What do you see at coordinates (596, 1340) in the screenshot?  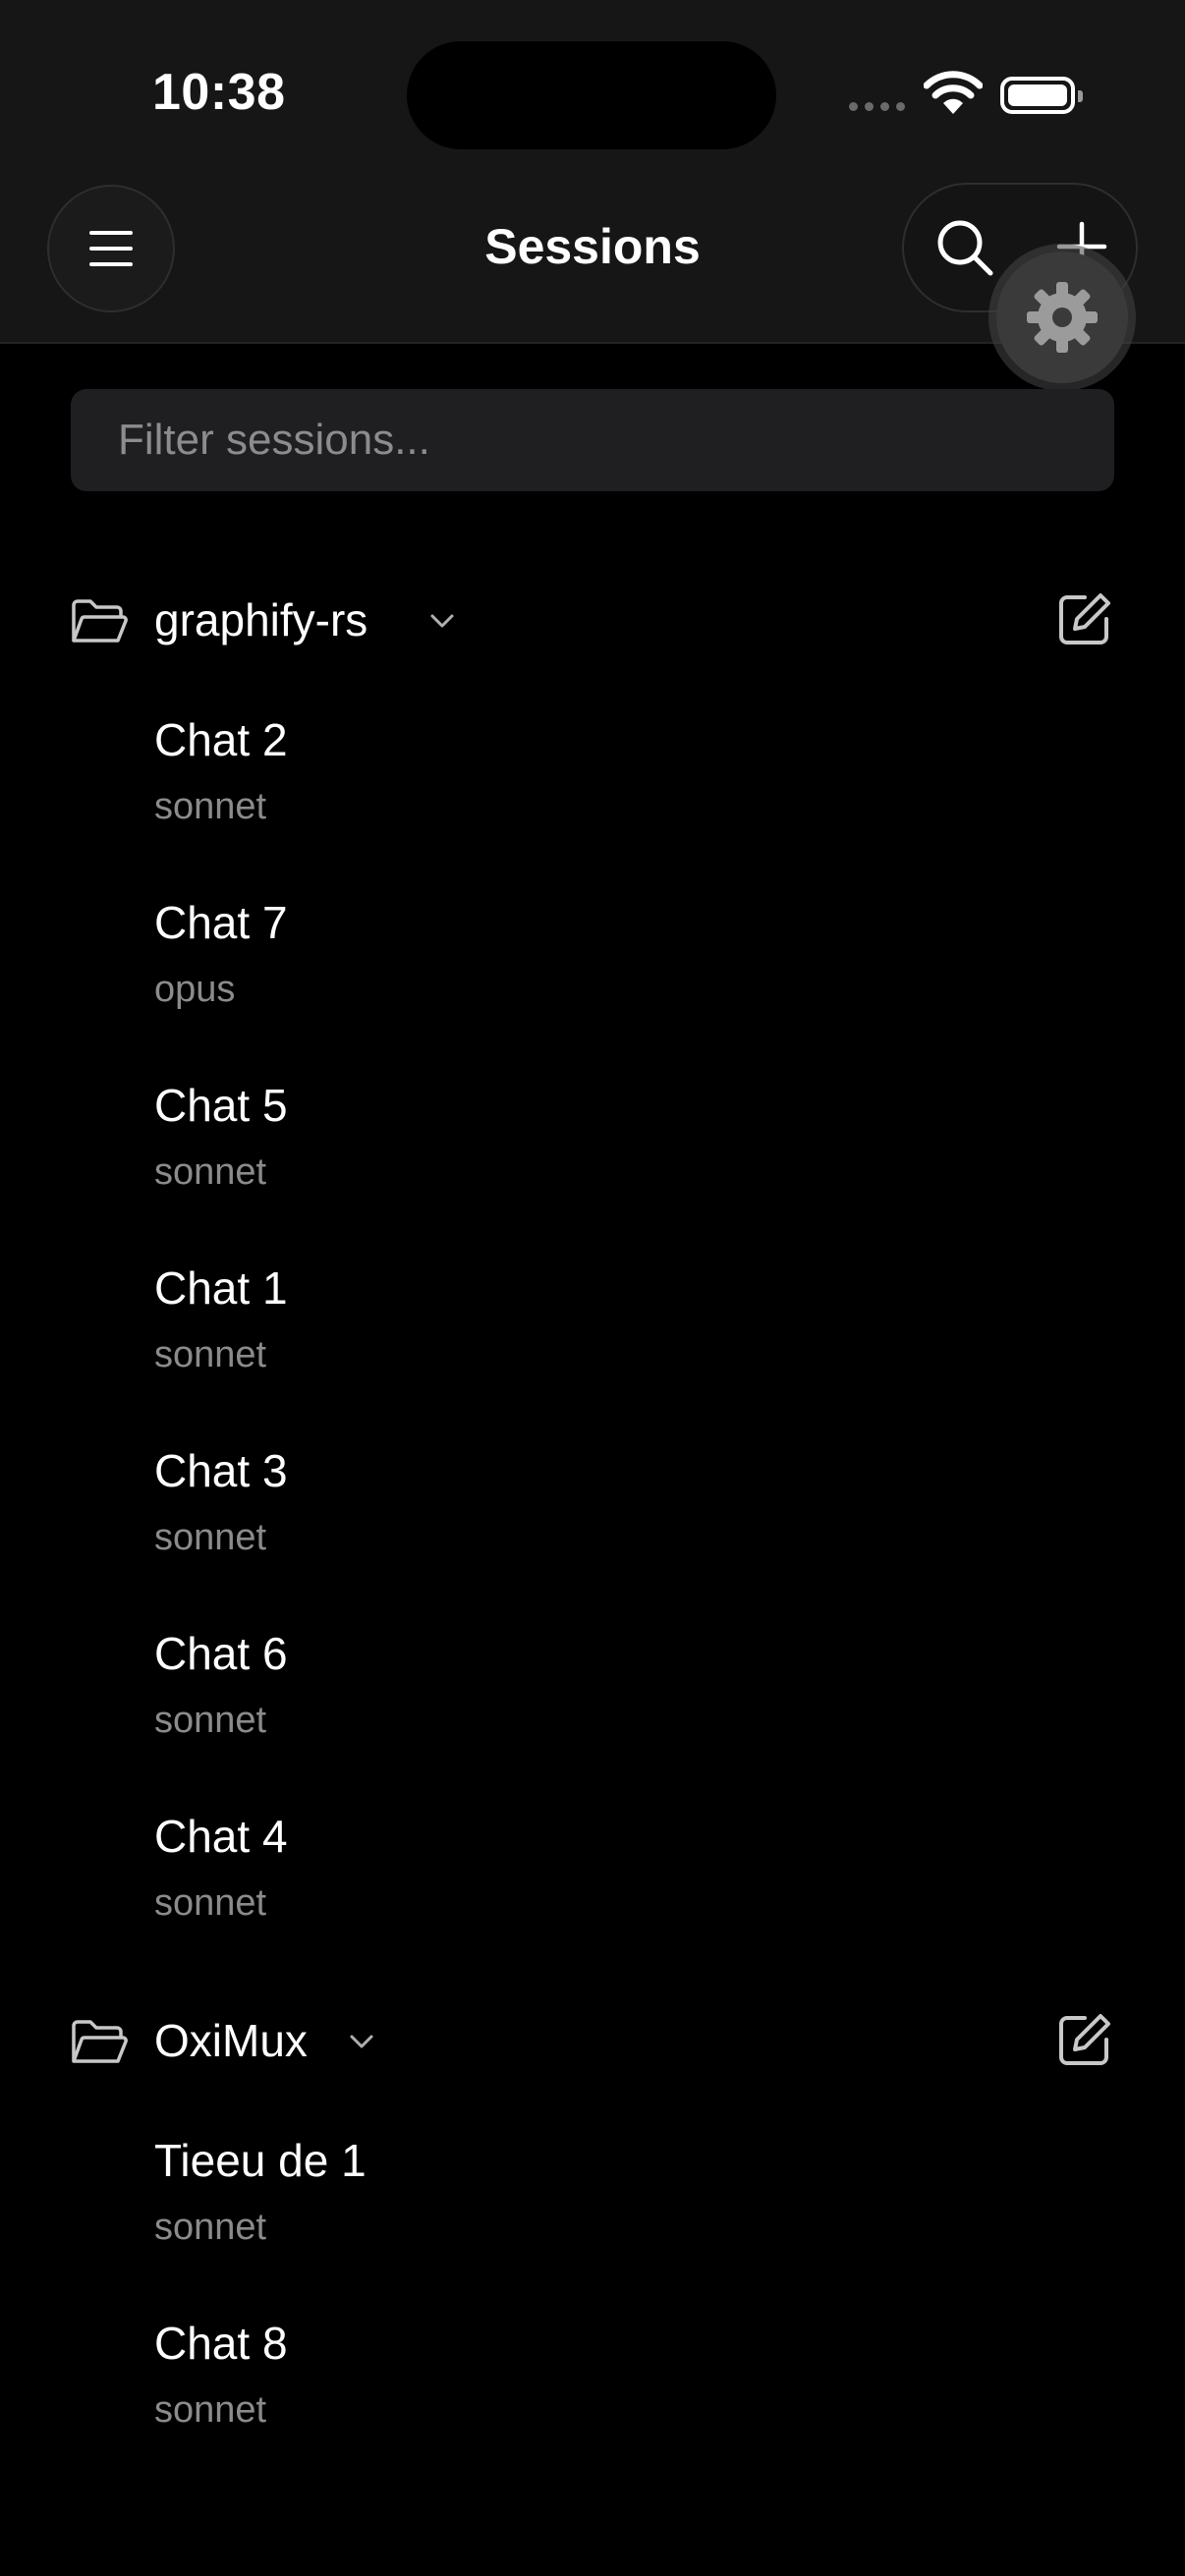 I see `session-item: Chat 1 sonnet` at bounding box center [596, 1340].